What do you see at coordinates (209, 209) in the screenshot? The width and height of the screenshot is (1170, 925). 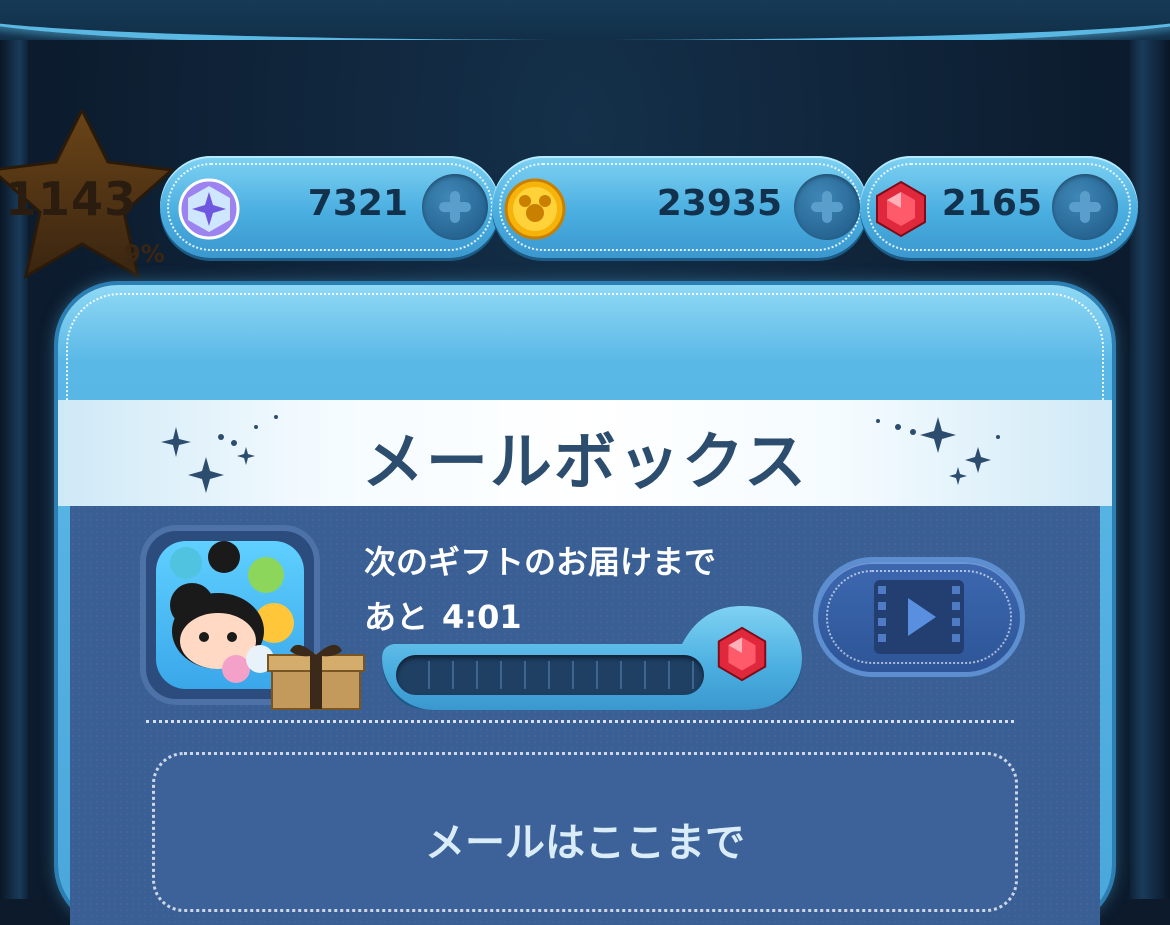 I see `star-medal-icon` at bounding box center [209, 209].